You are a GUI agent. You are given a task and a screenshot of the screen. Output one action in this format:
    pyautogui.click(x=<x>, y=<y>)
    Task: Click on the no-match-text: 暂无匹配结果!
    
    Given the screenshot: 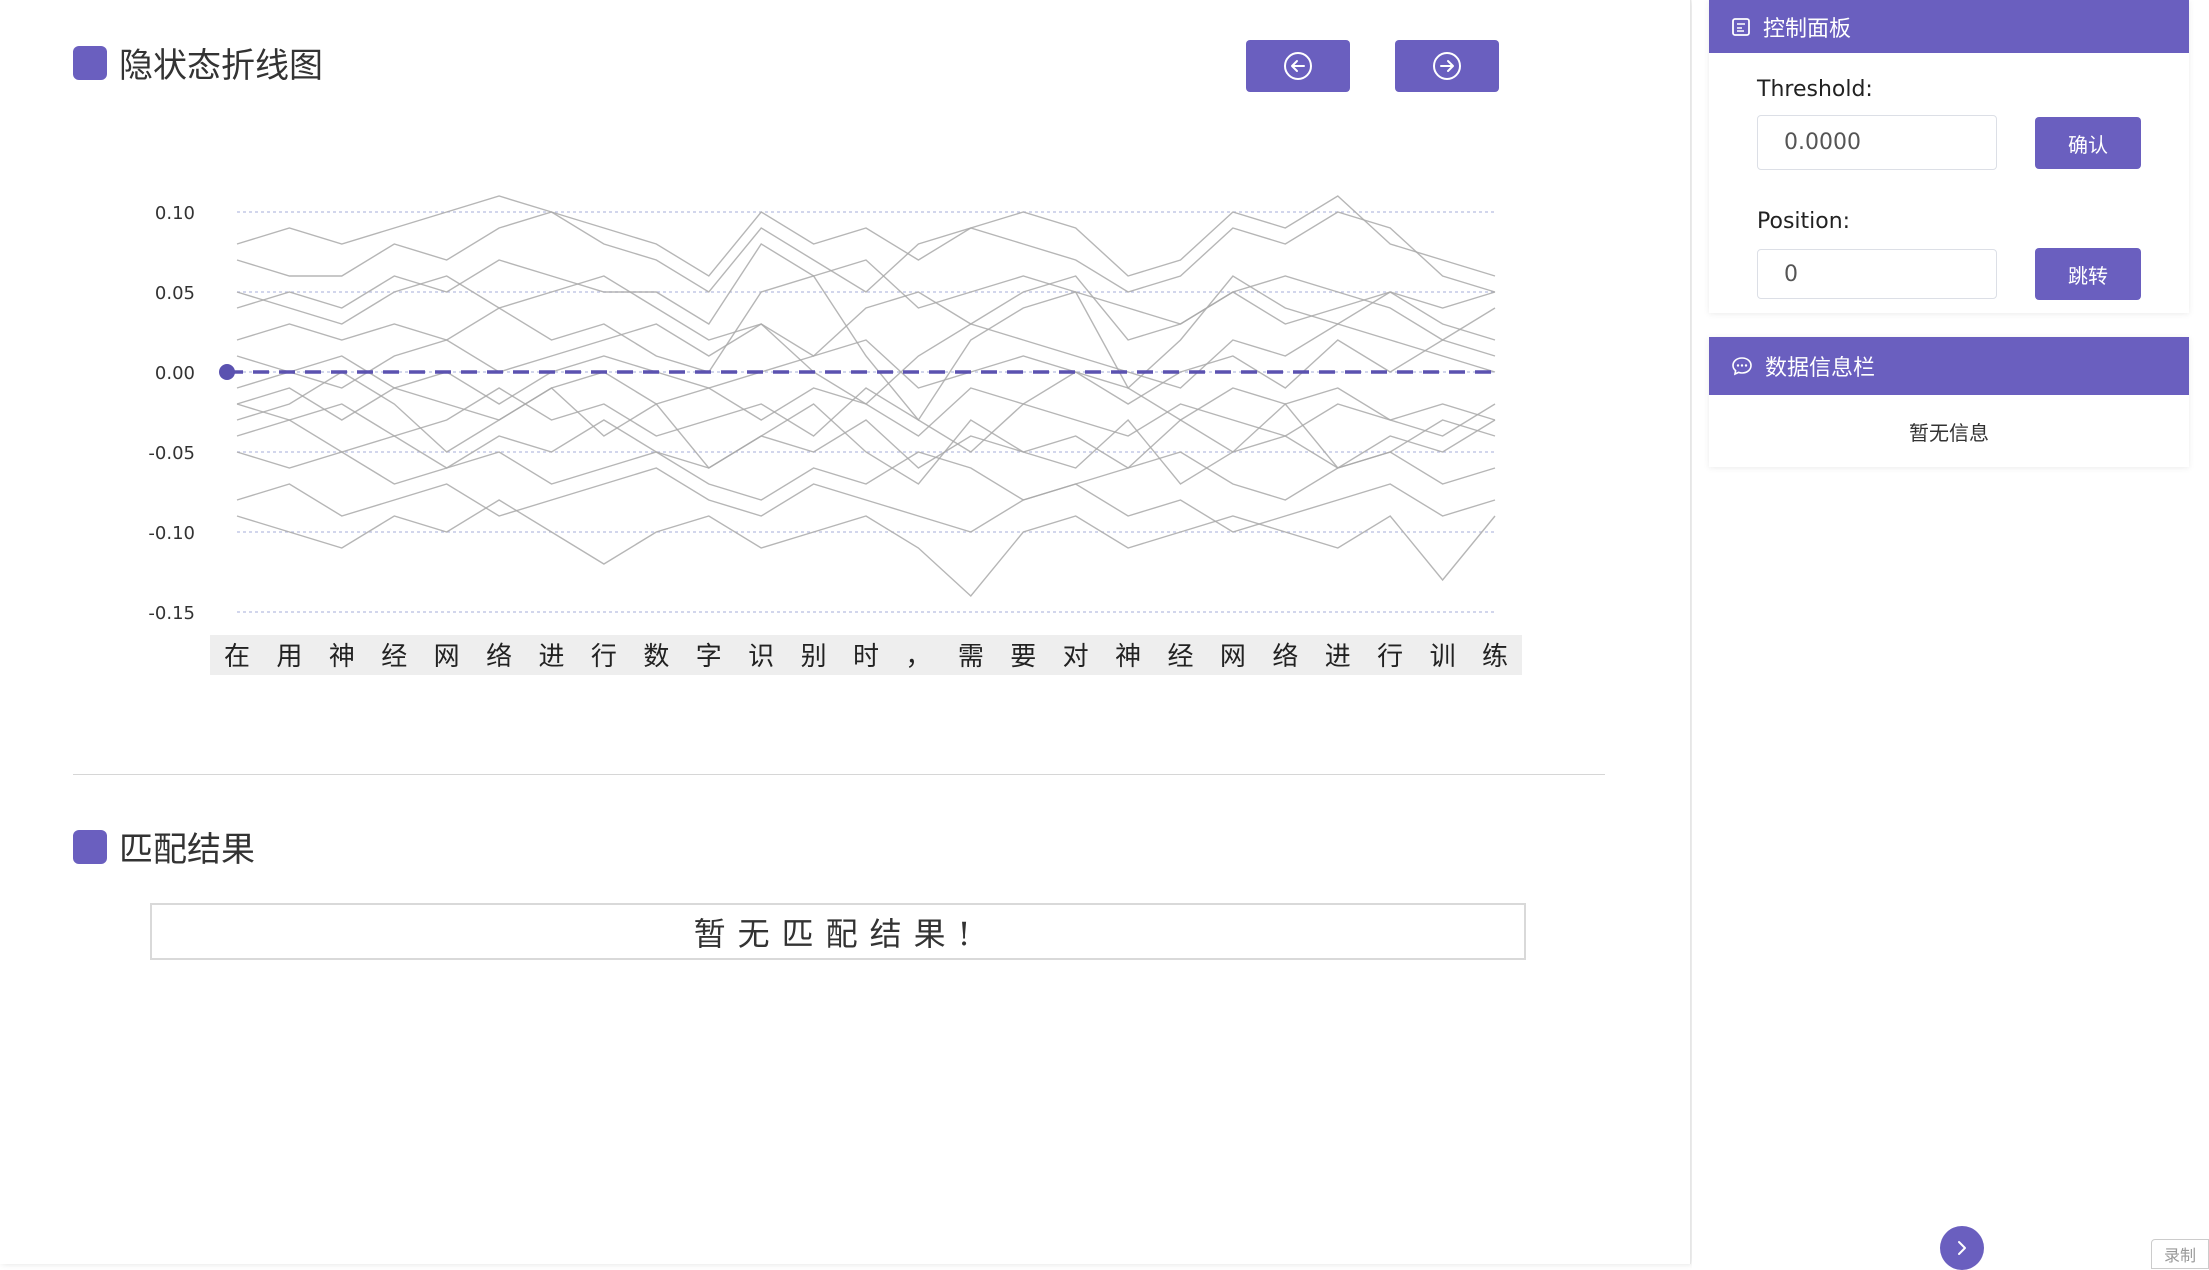 What is the action you would take?
    pyautogui.click(x=838, y=933)
    